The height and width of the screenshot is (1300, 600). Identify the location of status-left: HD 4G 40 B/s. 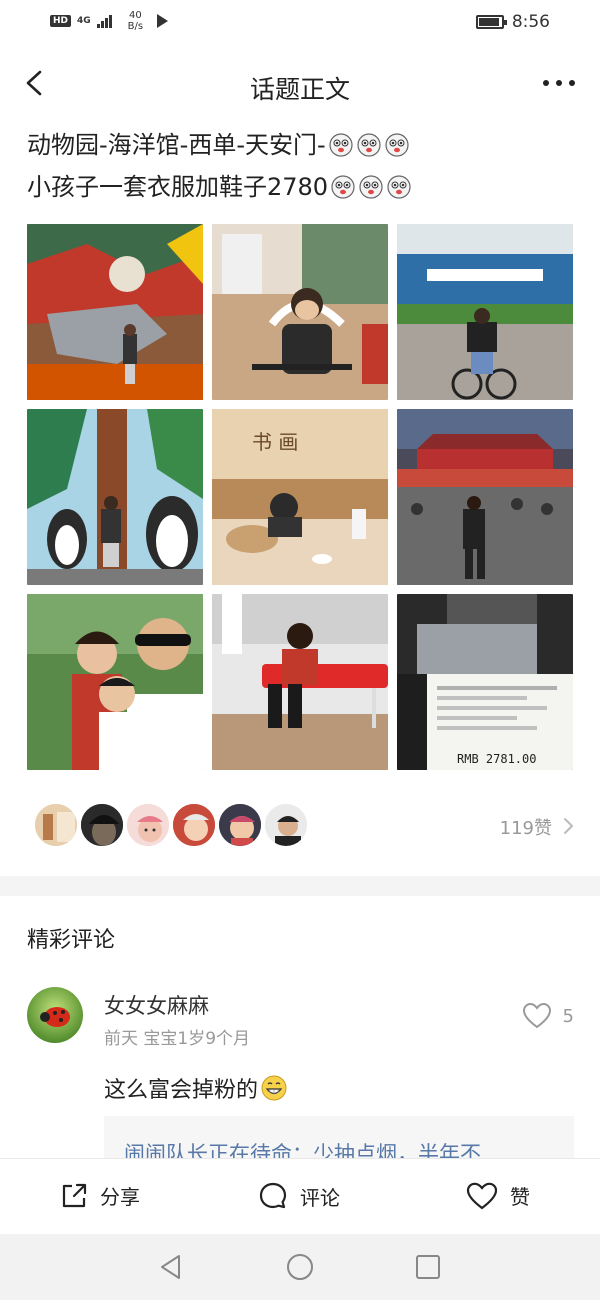
(109, 21).